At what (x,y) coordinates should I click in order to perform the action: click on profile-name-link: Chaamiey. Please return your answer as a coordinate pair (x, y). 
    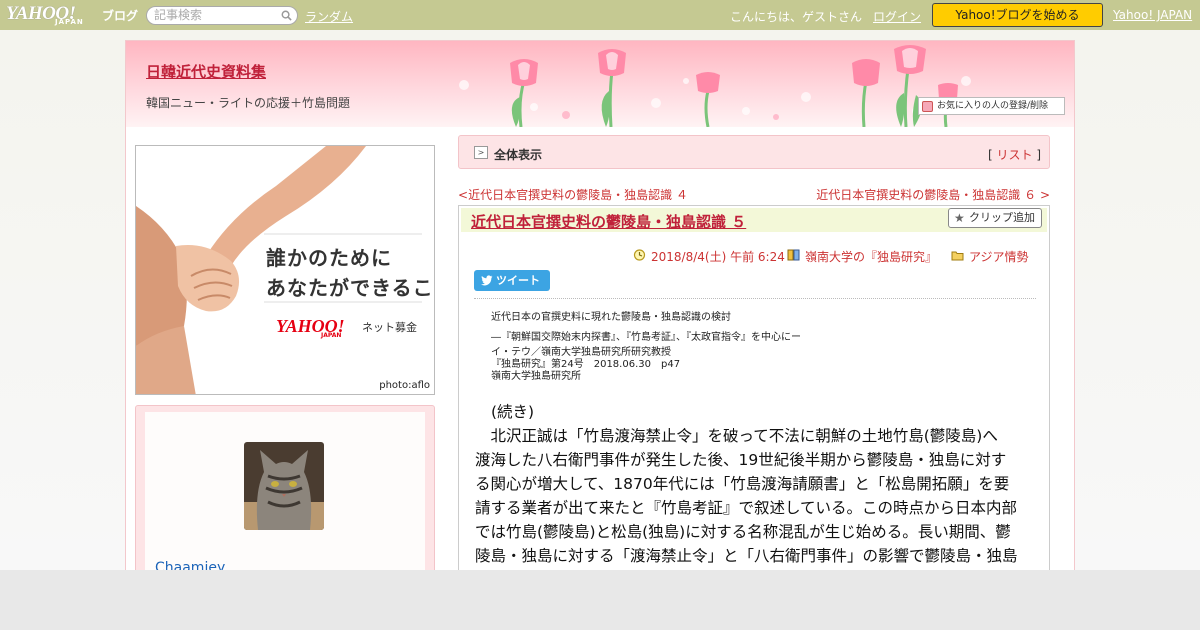
    Looking at the image, I should click on (190, 565).